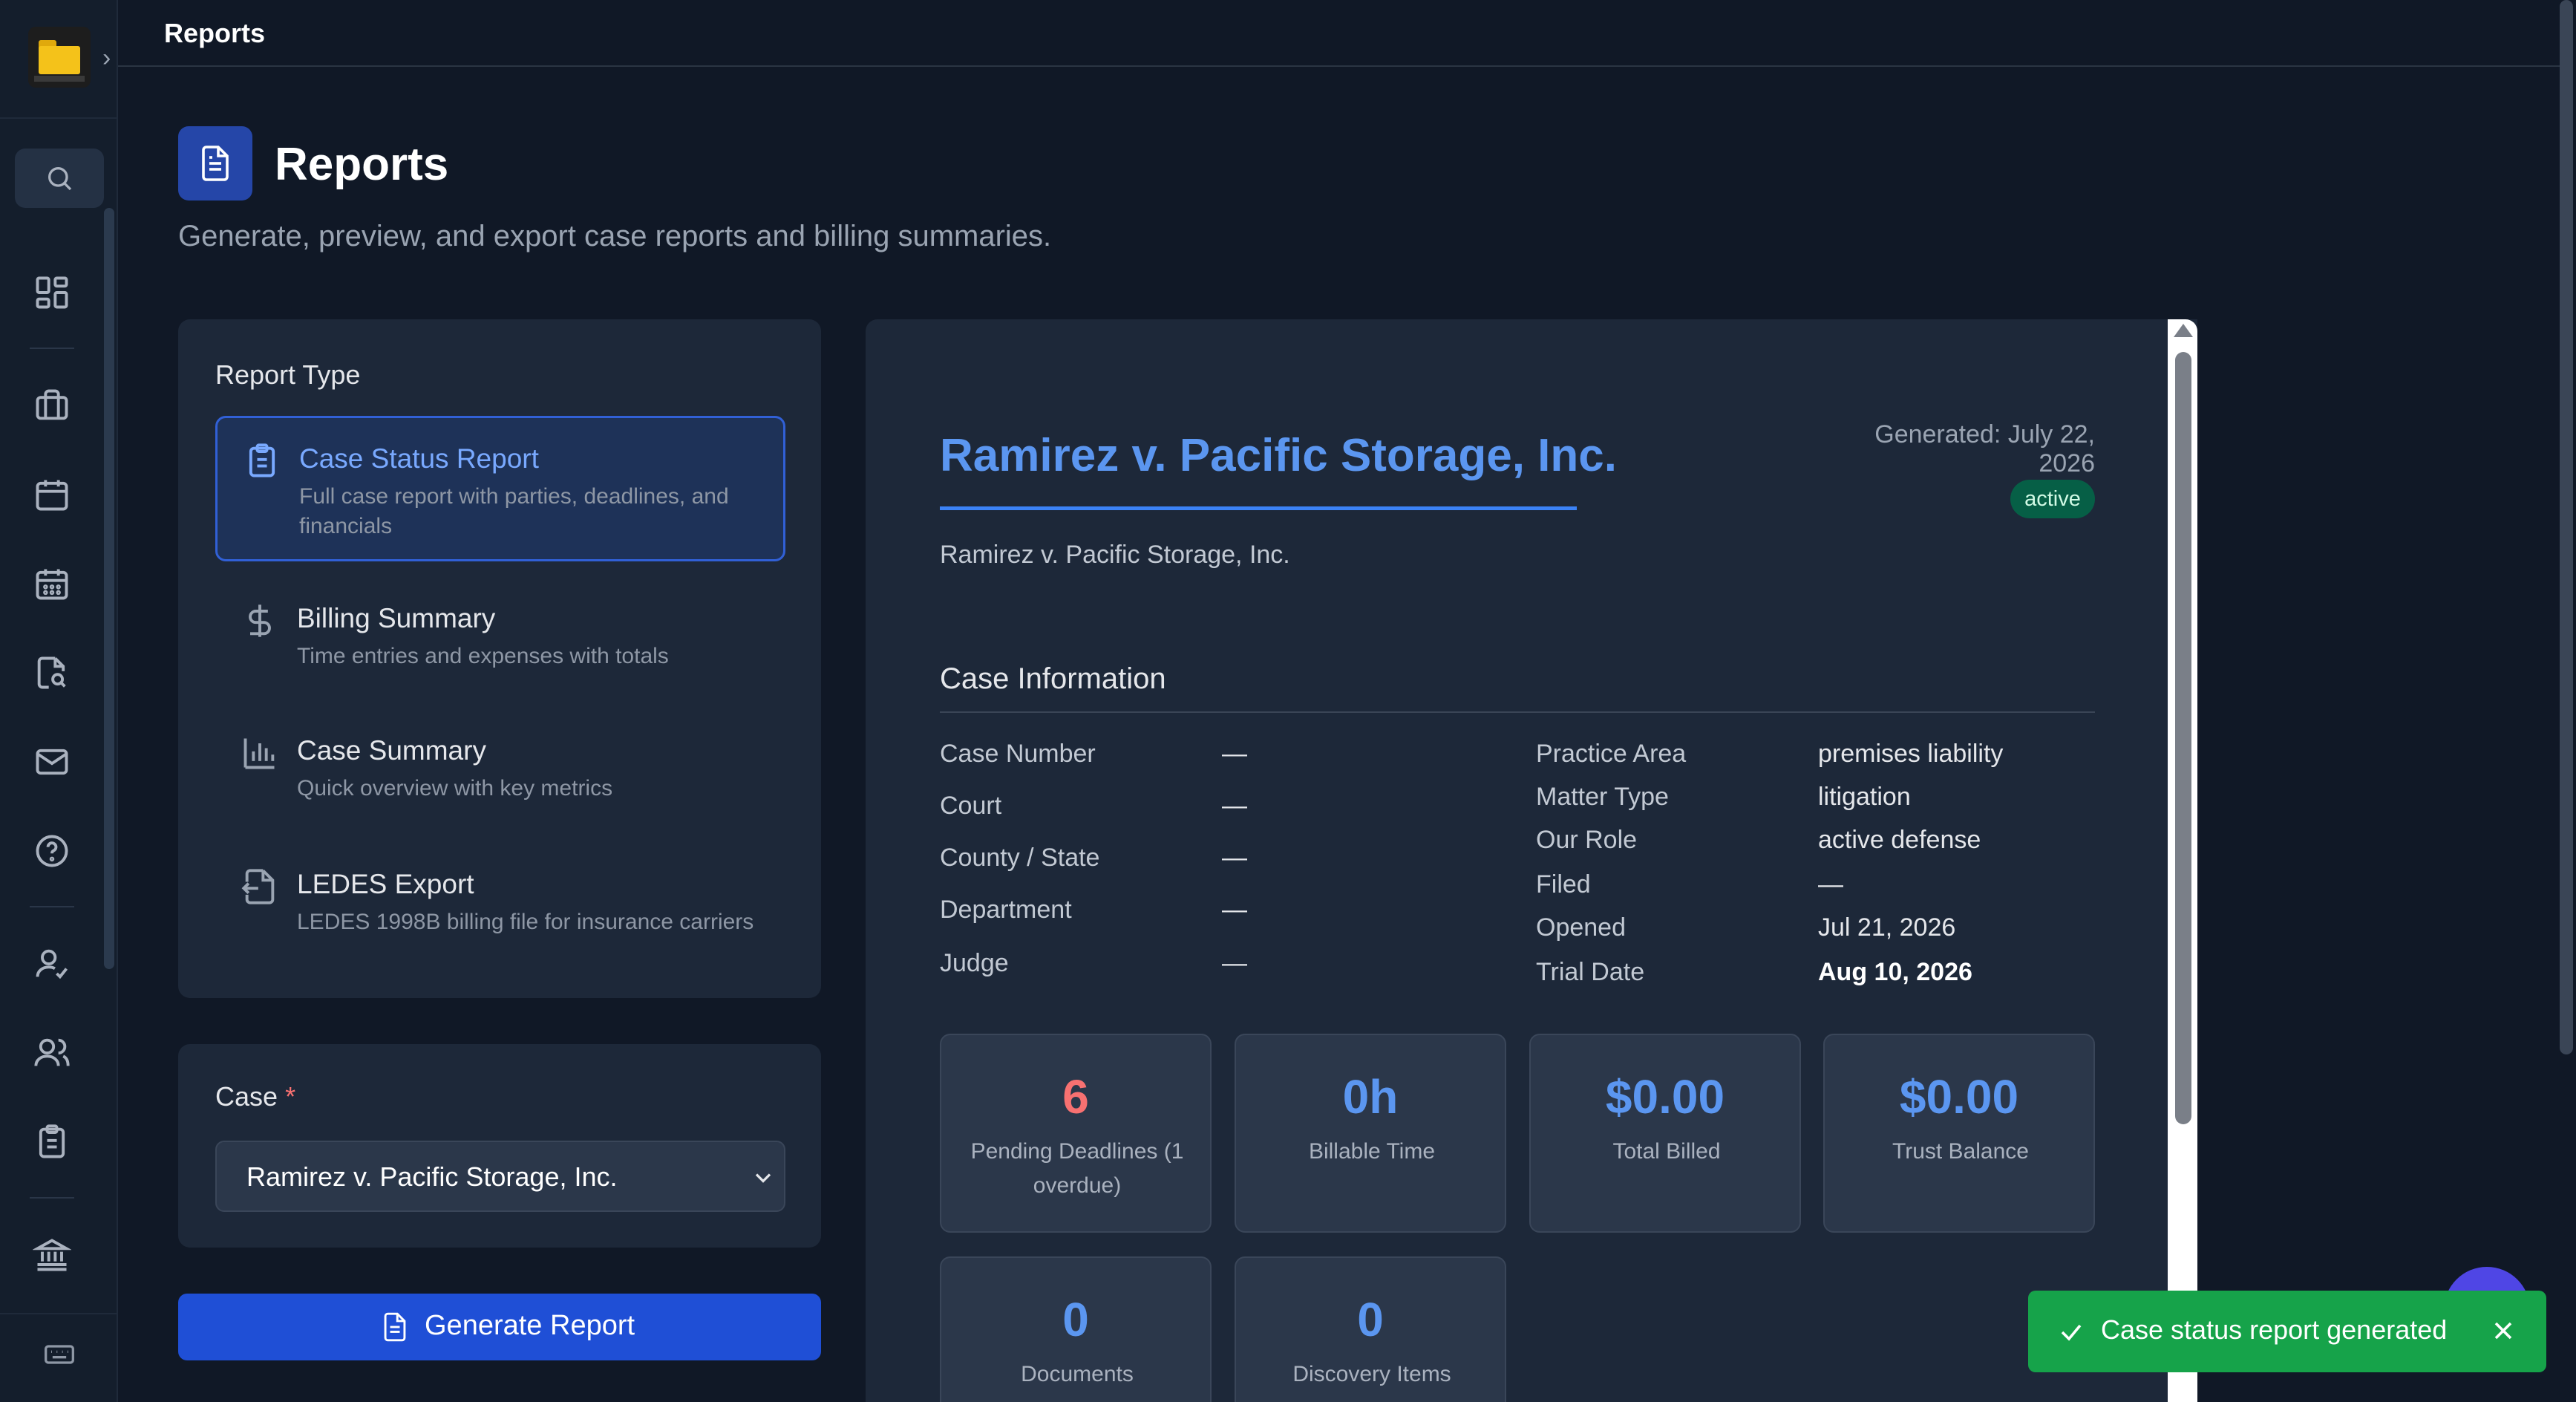 The width and height of the screenshot is (2576, 1402). What do you see at coordinates (109, 58) in the screenshot?
I see `sidebar-expand-chevron-icon: ›` at bounding box center [109, 58].